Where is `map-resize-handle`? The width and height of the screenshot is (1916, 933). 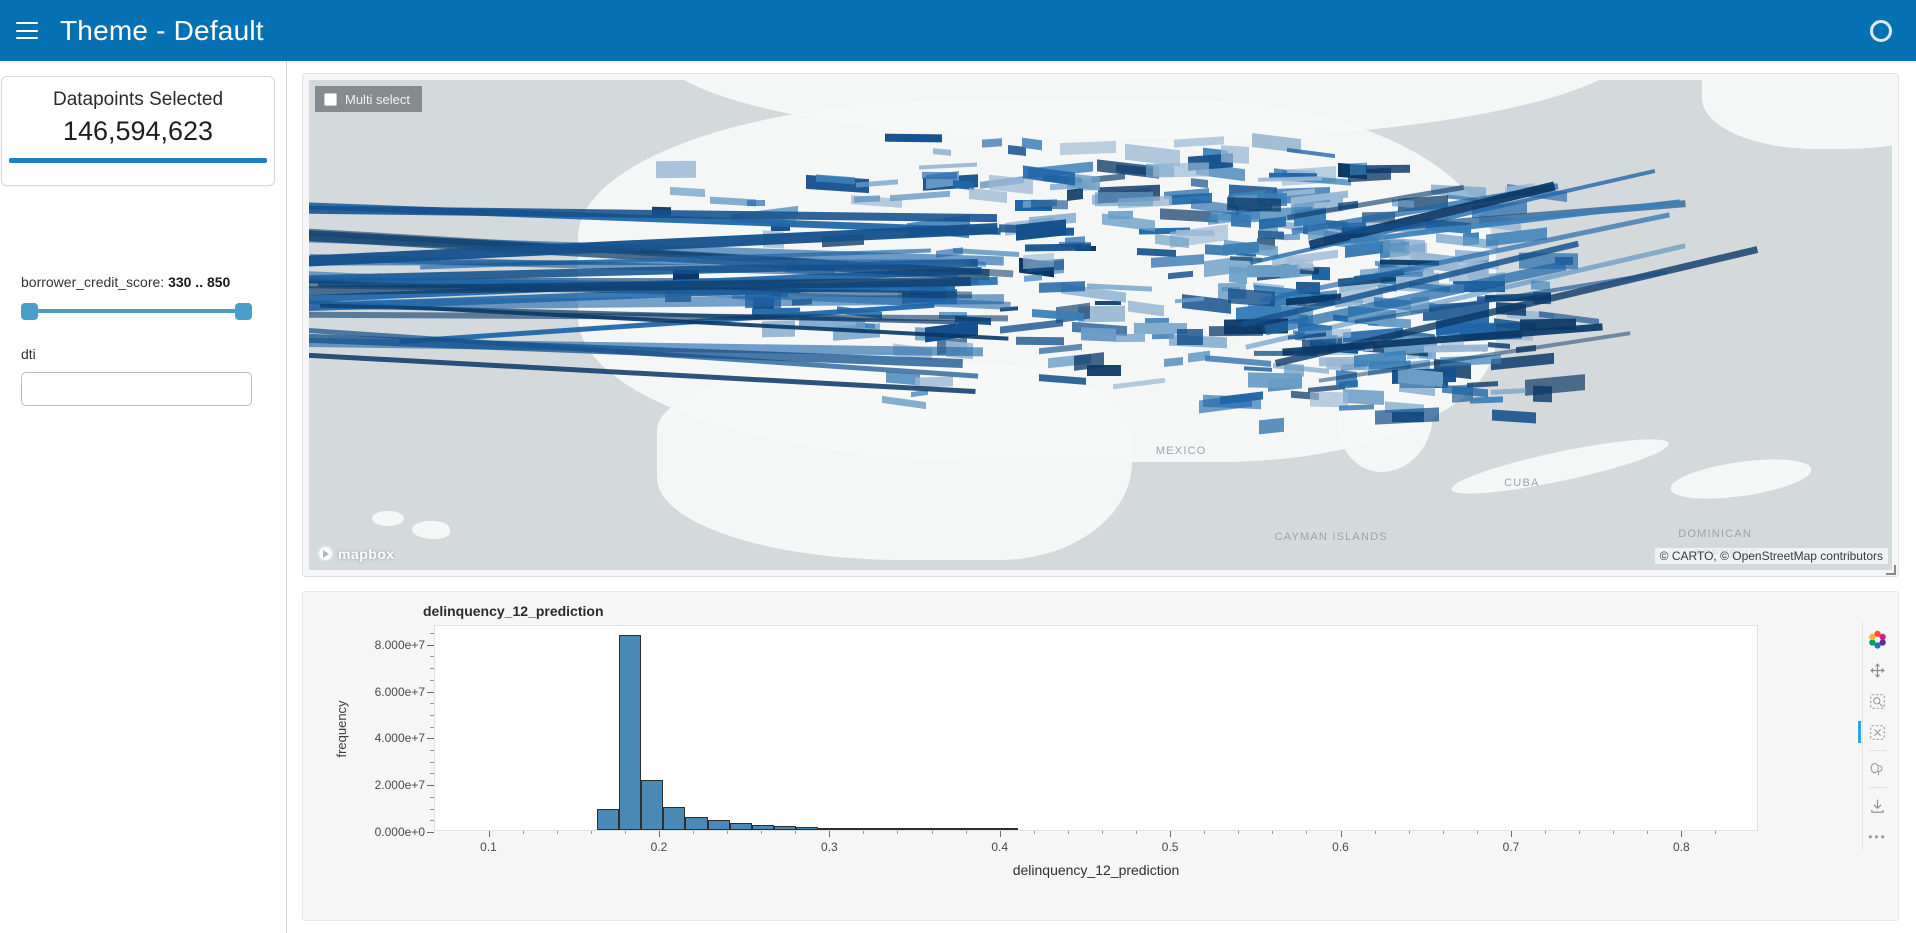
map-resize-handle is located at coordinates (1891, 570).